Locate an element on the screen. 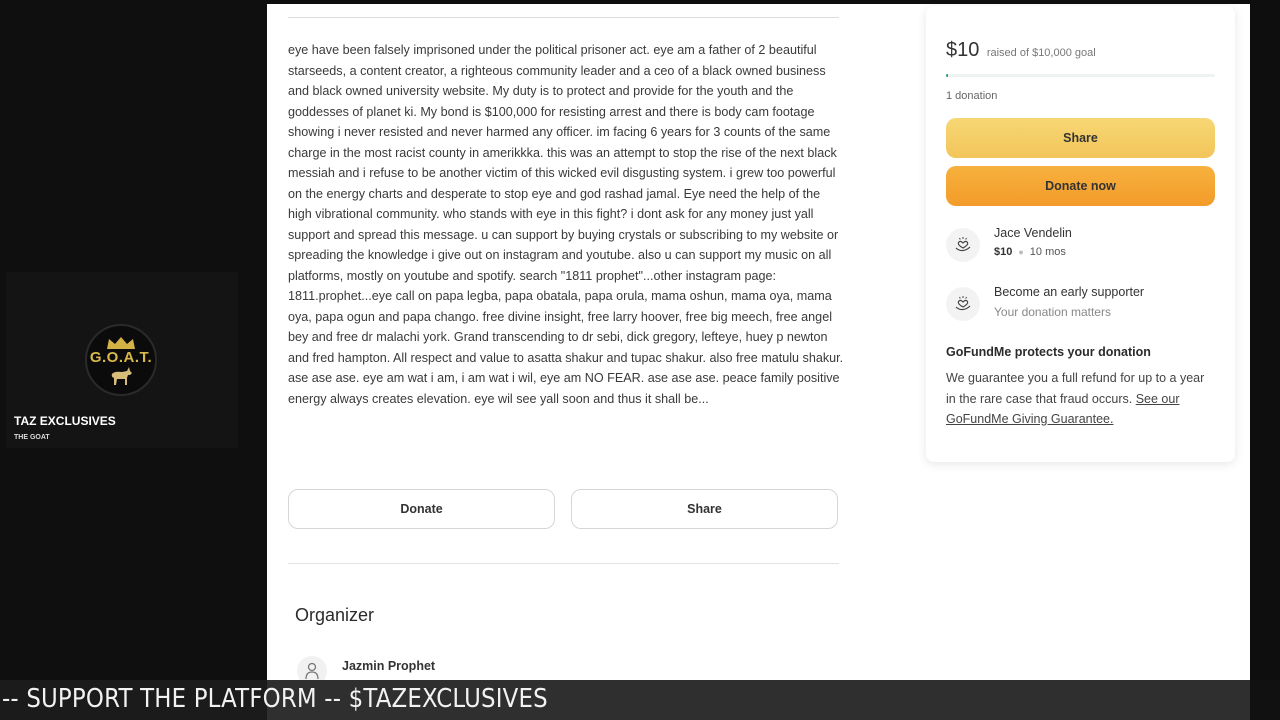 This screenshot has height=720, width=1280. logo-text: G.O.A.T. is located at coordinates (121, 357).